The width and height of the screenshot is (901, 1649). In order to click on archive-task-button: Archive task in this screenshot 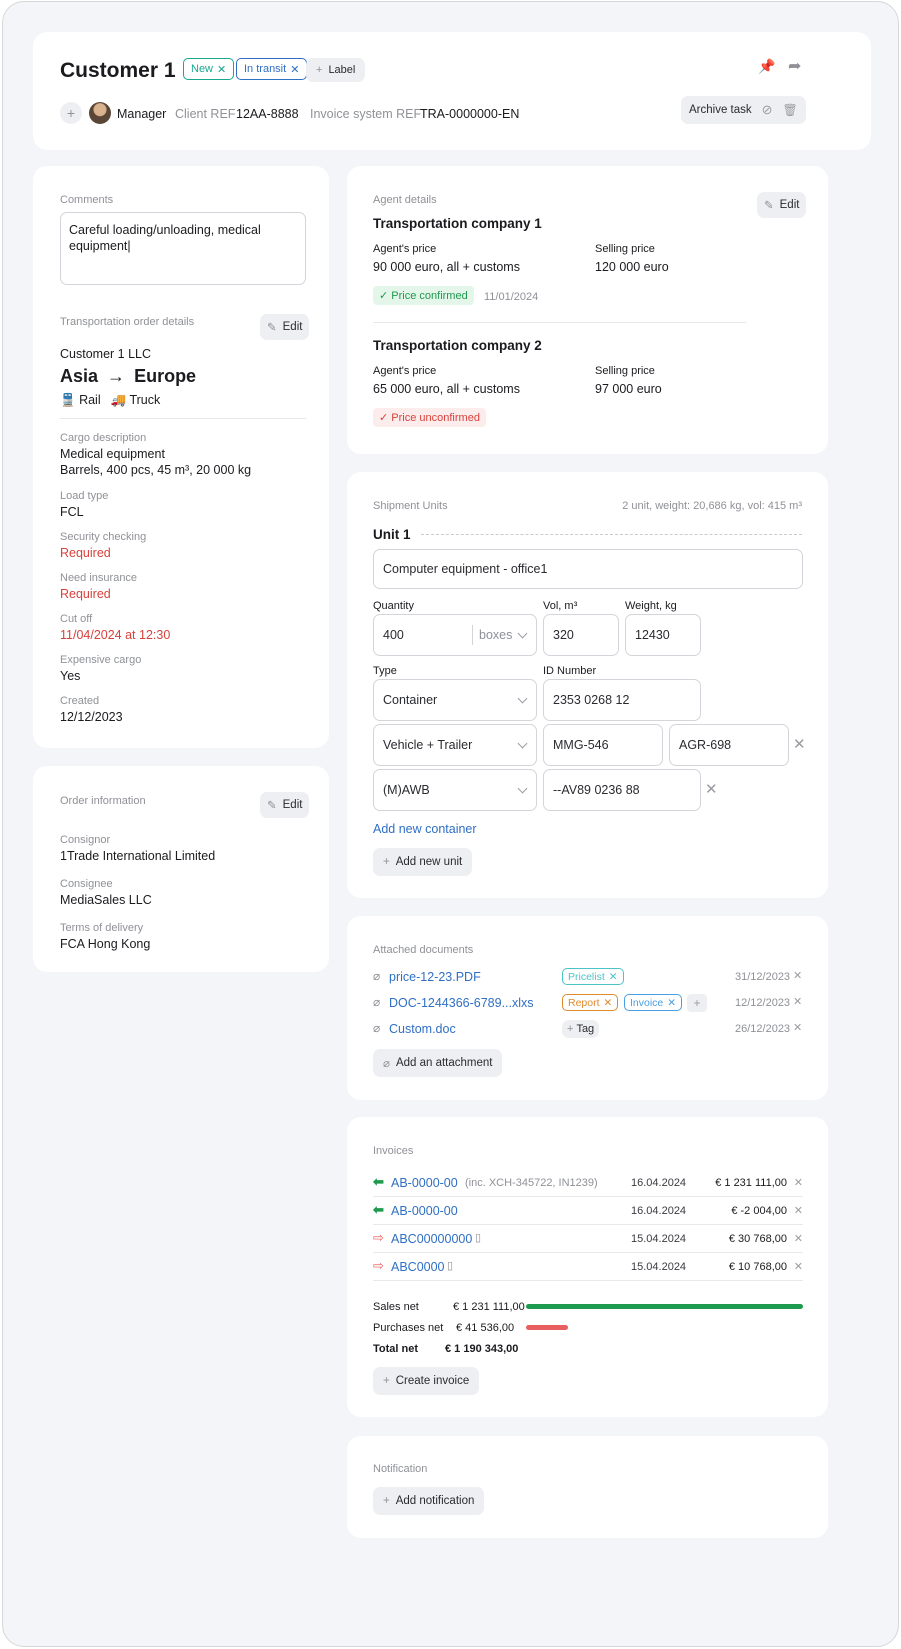, I will do `click(720, 110)`.